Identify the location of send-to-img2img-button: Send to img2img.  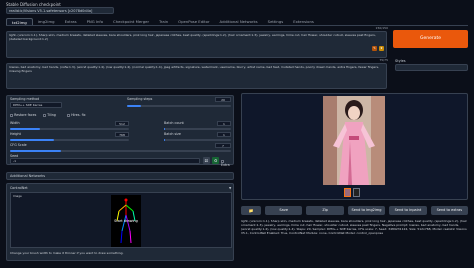
(366, 210).